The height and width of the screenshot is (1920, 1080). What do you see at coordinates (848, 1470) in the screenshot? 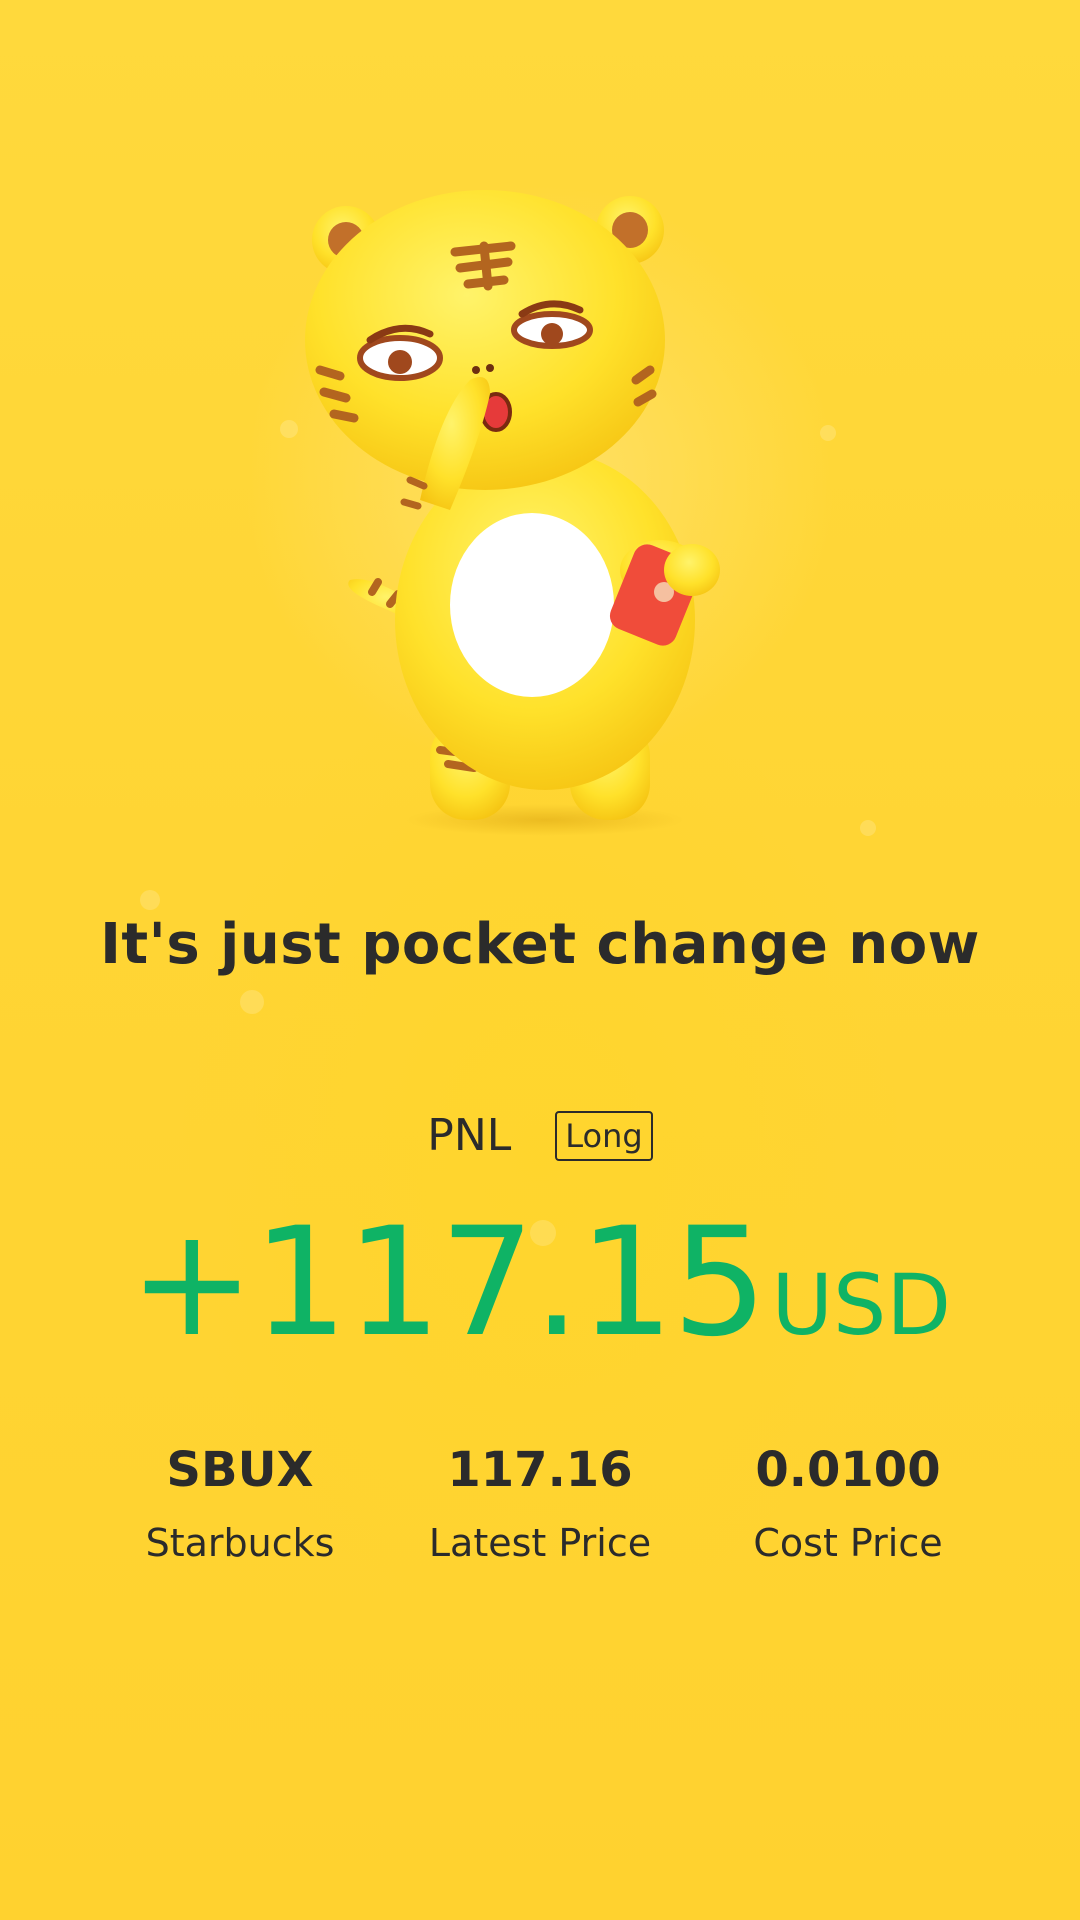
I see `stat-value: 0.0100` at bounding box center [848, 1470].